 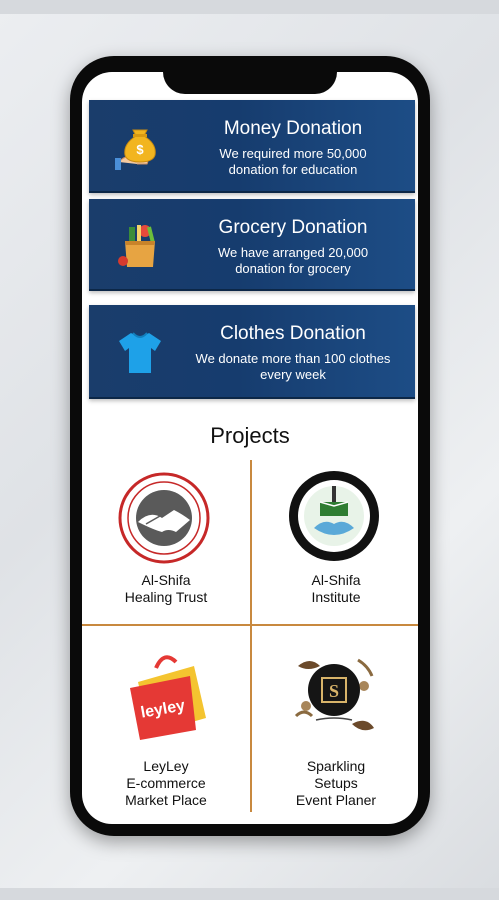 What do you see at coordinates (336, 783) in the screenshot?
I see `project-label: Sparkling Setups Event Planer` at bounding box center [336, 783].